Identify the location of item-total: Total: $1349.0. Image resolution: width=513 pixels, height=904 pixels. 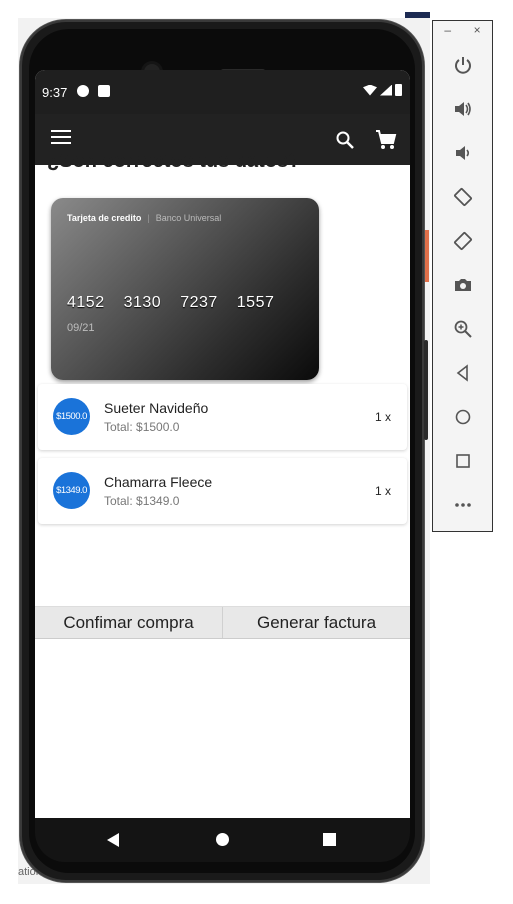
(142, 501).